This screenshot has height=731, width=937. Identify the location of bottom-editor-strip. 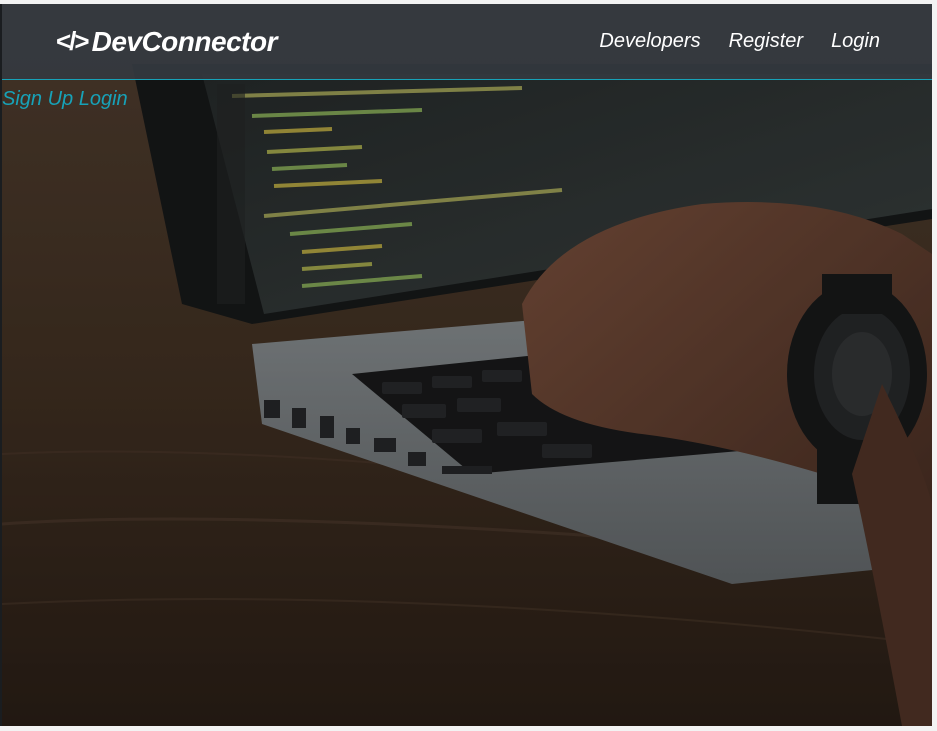
(468, 728).